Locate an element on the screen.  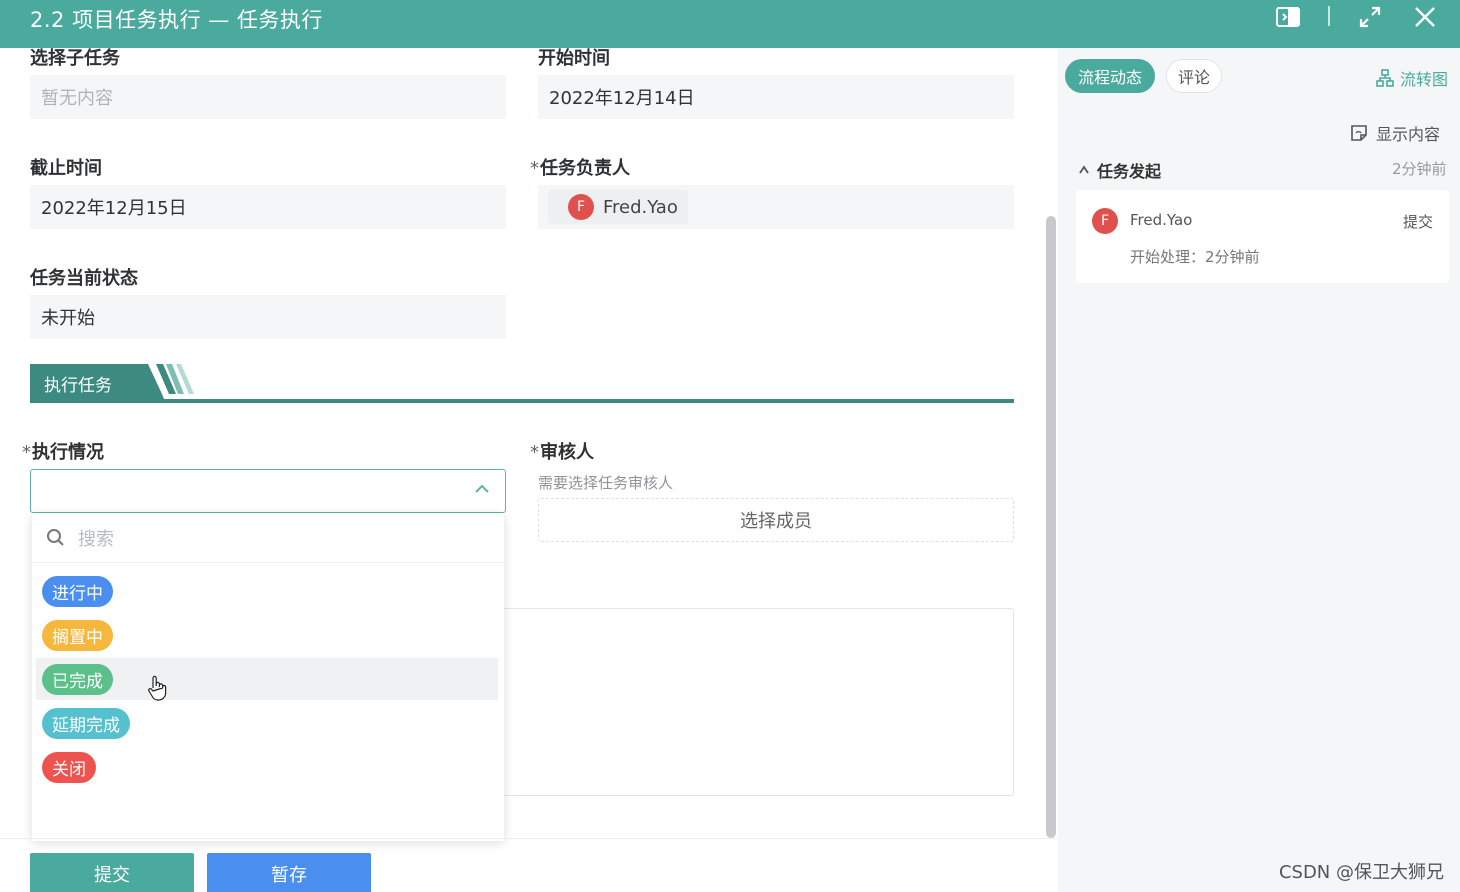
subtask-label: 选择子任务 is located at coordinates (75, 58).